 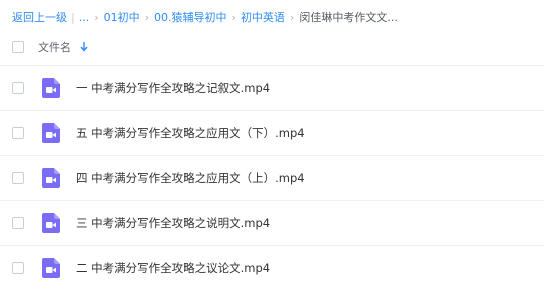 What do you see at coordinates (122, 17) in the screenshot?
I see `breadcrumb-item-01: 01初中` at bounding box center [122, 17].